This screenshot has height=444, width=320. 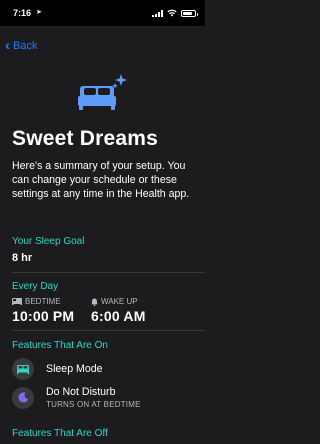 I want to click on page-title: Sweet Dreams, so click(x=85, y=138).